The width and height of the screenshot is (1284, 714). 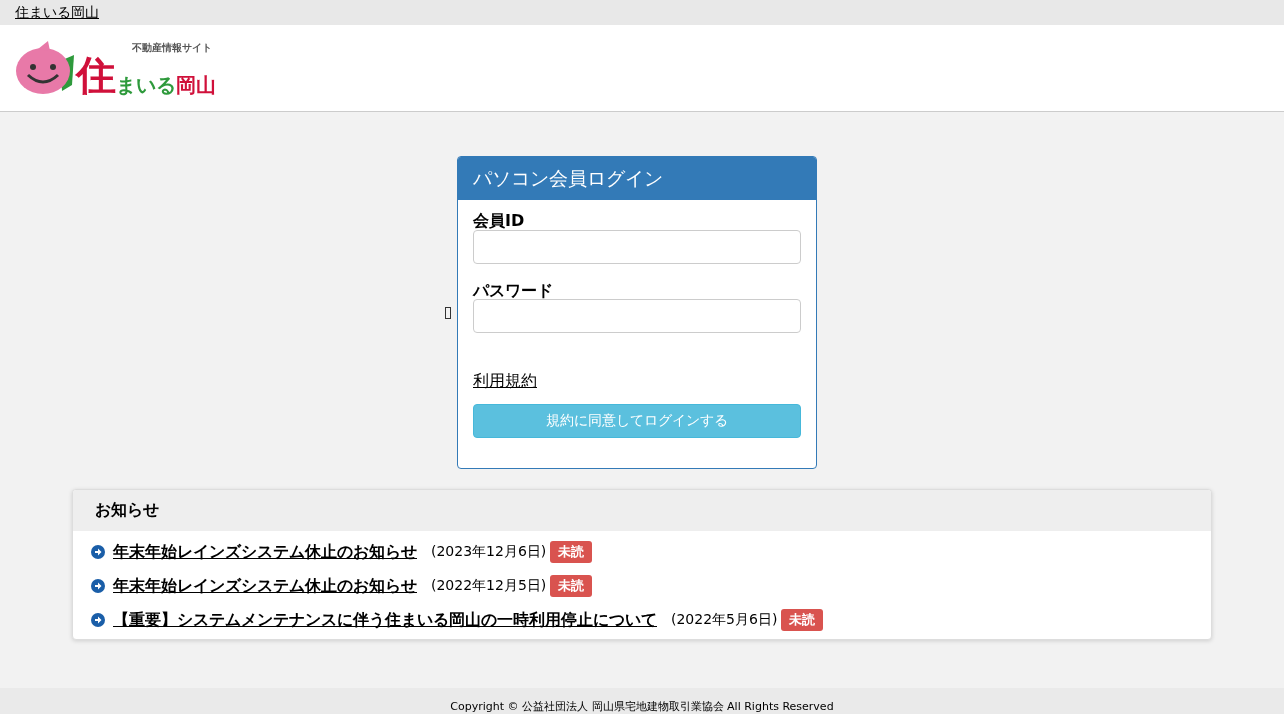 I want to click on logo-text: まいる, so click(x=146, y=85).